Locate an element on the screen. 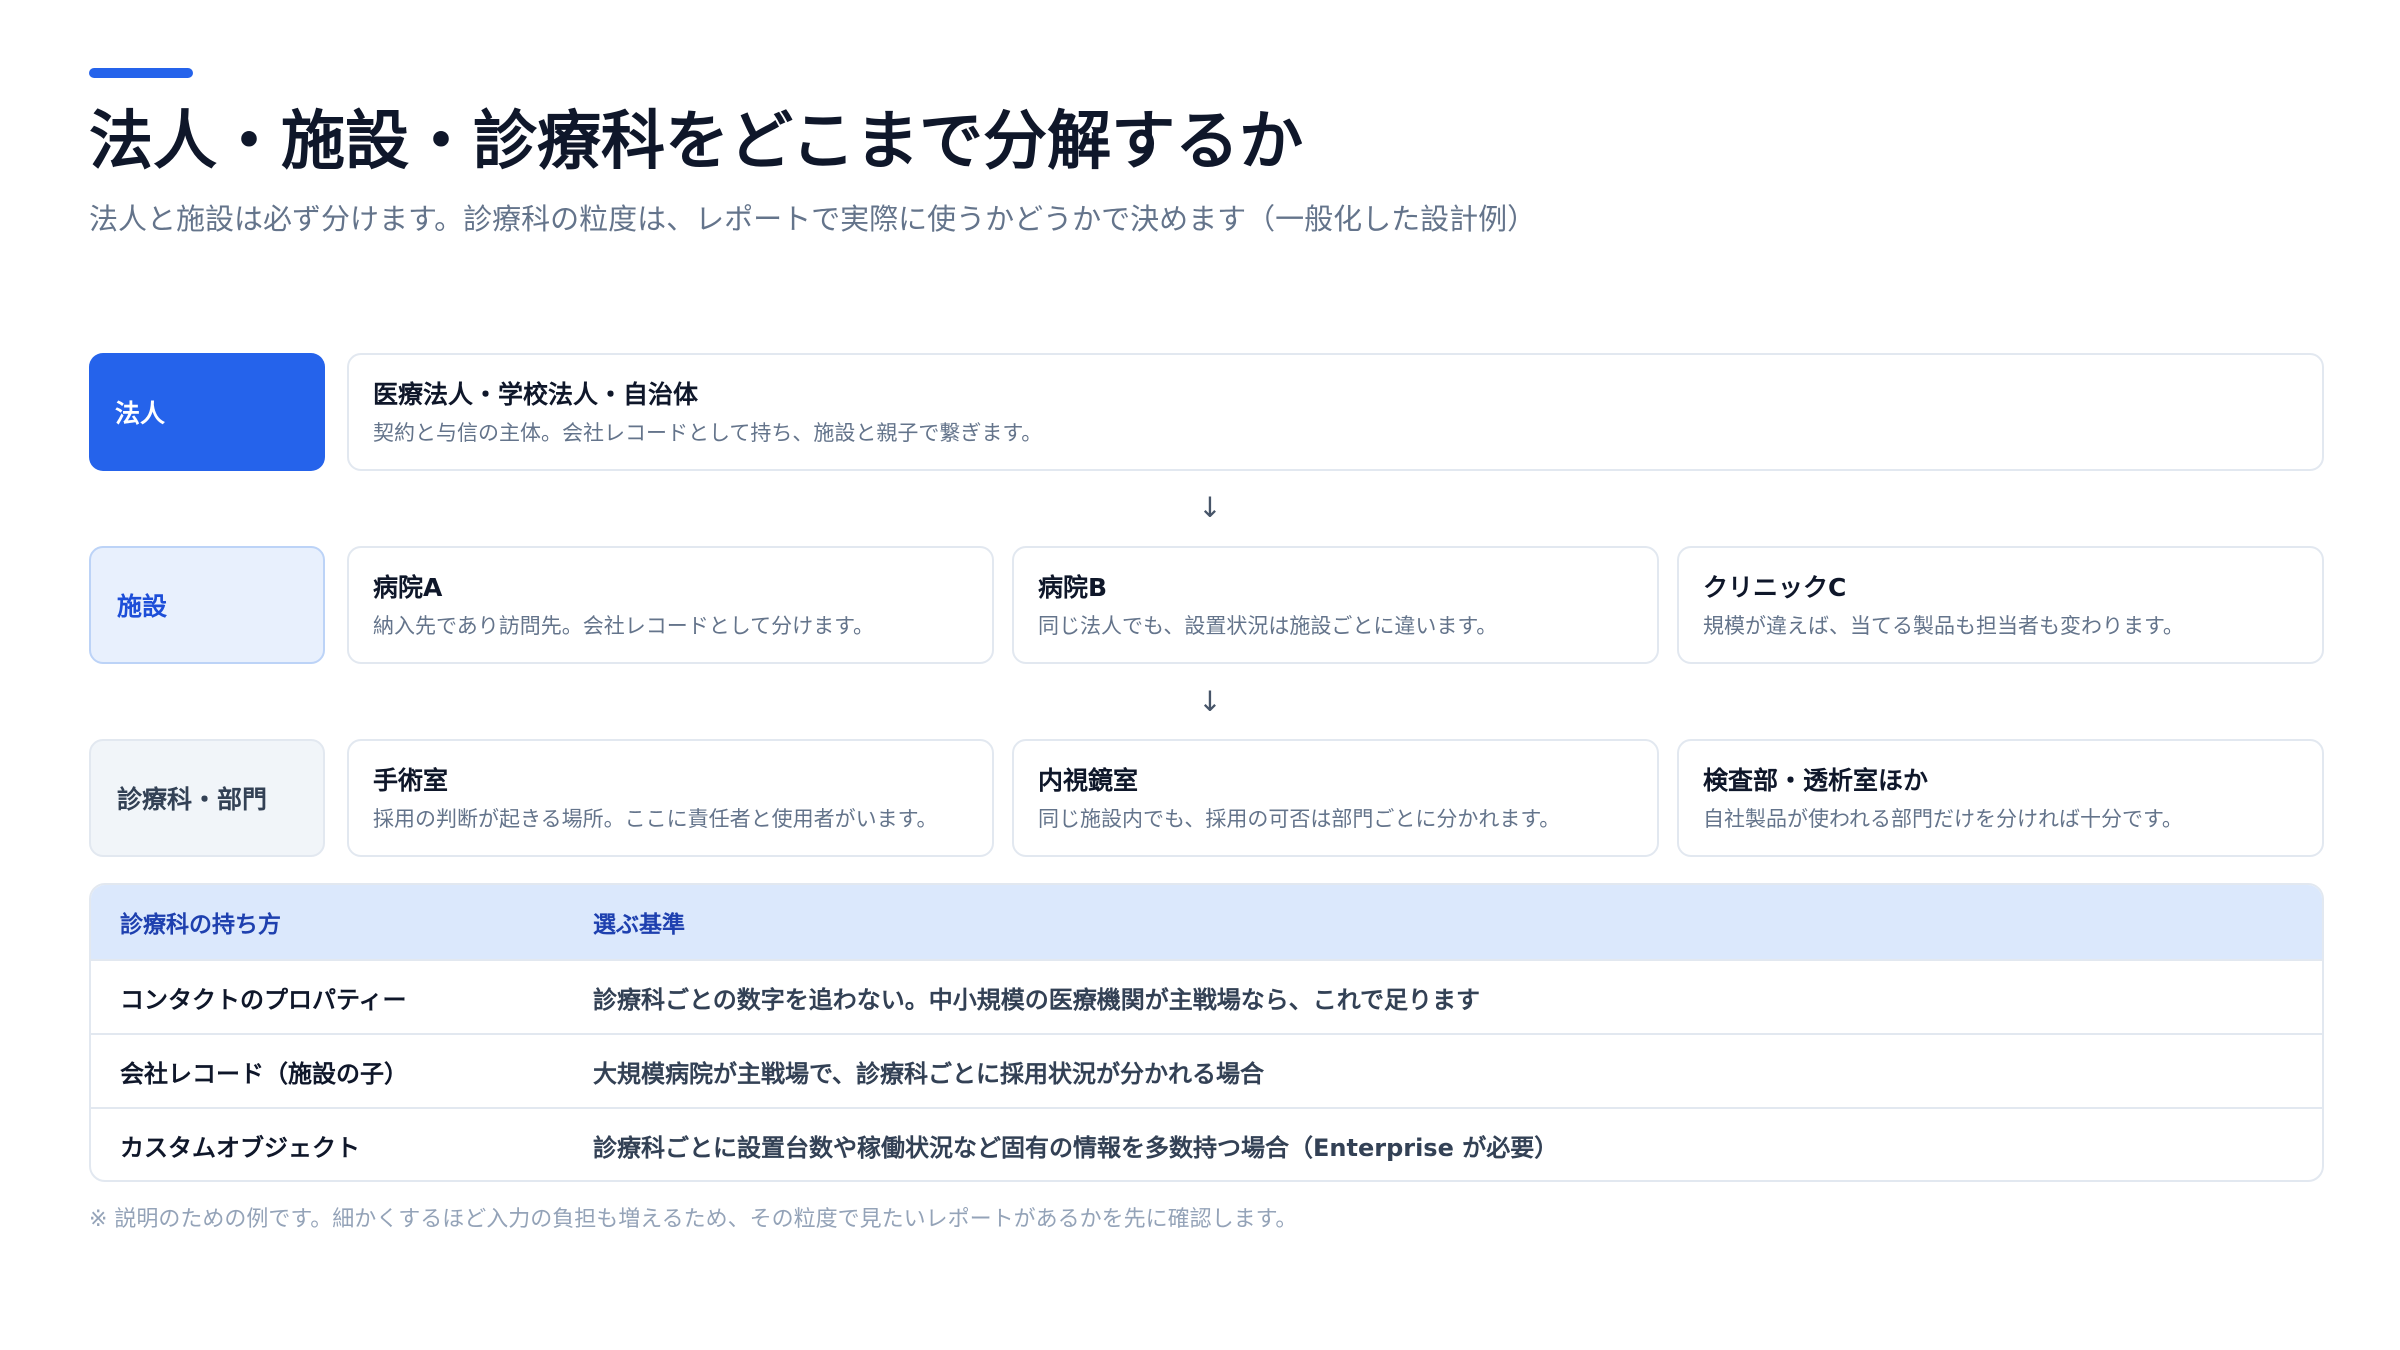 Image resolution: width=2400 pixels, height=1350 pixels. card-title: クリニックC is located at coordinates (1775, 587).